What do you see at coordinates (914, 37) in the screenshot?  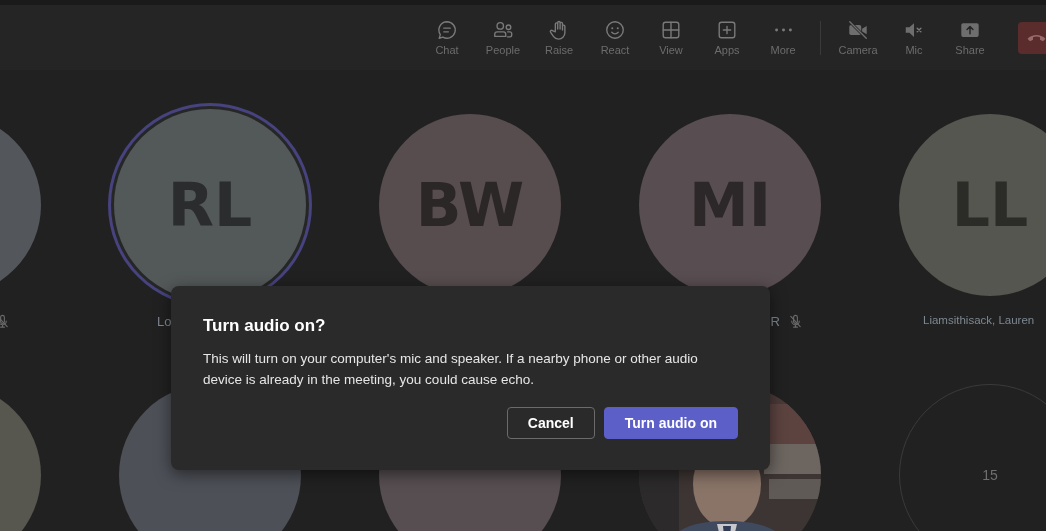 I see `toolbar-button: Mic` at bounding box center [914, 37].